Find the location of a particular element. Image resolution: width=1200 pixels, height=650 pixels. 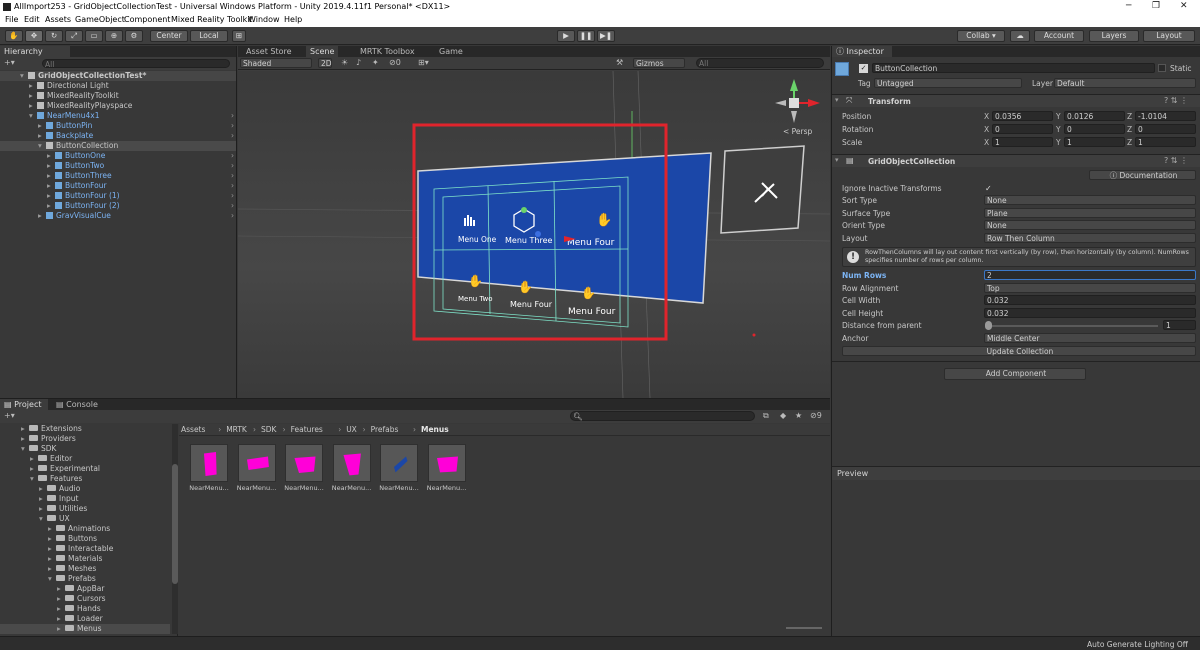

transform-y-field: 0.0126 is located at coordinates (1094, 116).